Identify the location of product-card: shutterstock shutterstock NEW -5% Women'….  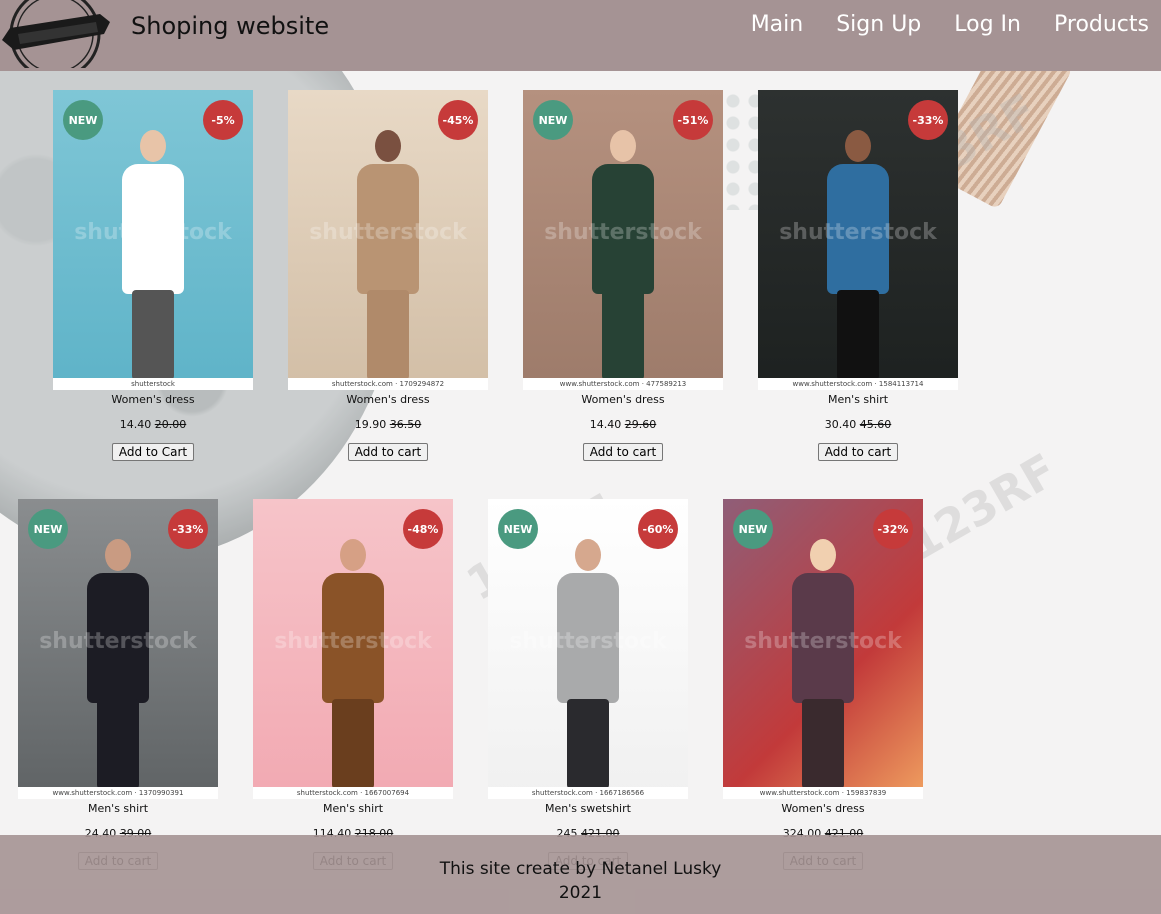
(153, 275).